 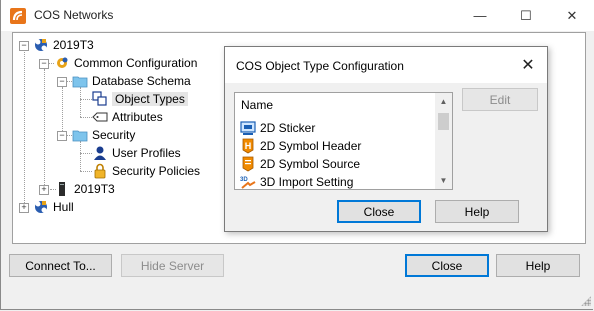 I want to click on tree-label-attributes: Attributes, so click(x=137, y=117).